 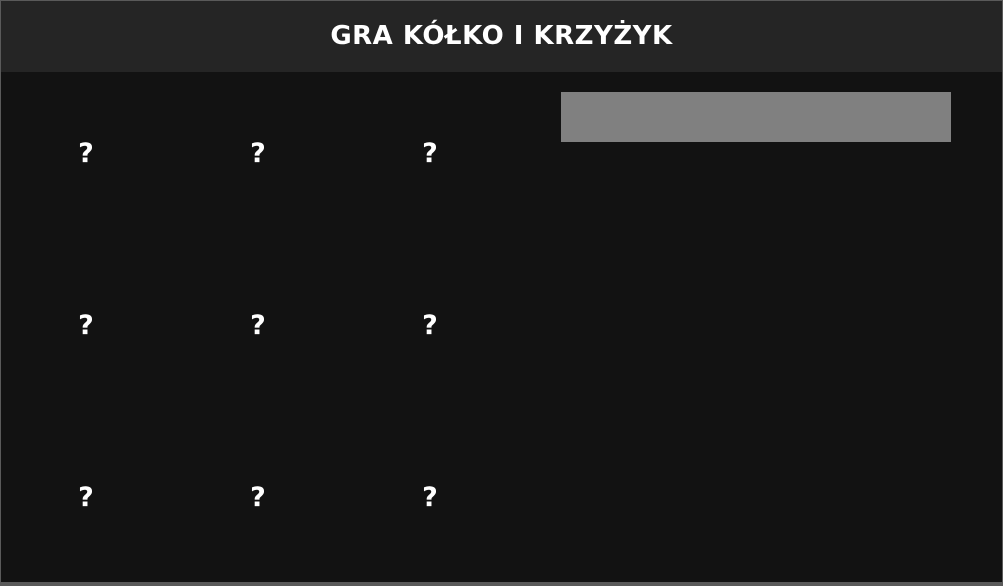 What do you see at coordinates (430, 325) in the screenshot?
I see `board-cell-6: ?` at bounding box center [430, 325].